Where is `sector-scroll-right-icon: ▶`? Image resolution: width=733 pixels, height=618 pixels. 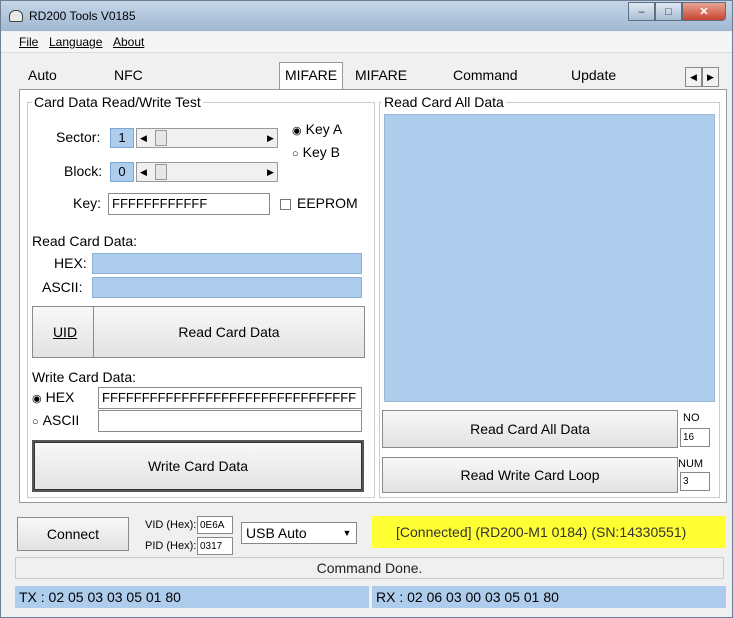
sector-scroll-right-icon: ▶ is located at coordinates (270, 138).